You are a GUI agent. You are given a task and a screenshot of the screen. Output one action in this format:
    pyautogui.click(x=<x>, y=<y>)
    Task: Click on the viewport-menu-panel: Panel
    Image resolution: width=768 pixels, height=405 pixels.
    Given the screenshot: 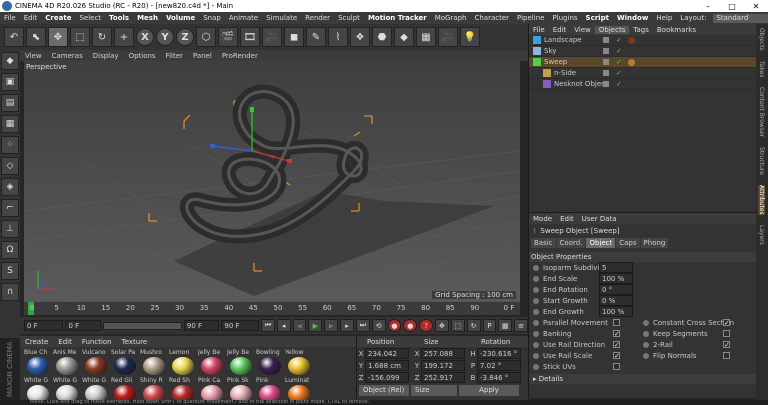 What is the action you would take?
    pyautogui.click(x=202, y=56)
    